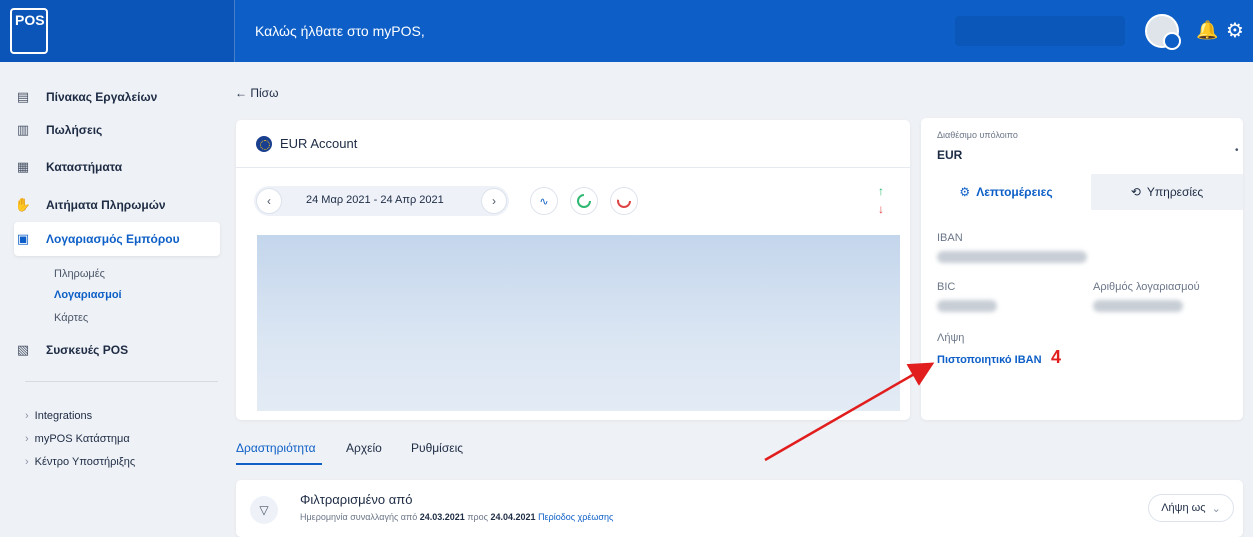 The width and height of the screenshot is (1253, 537). I want to click on tab-activity: Δραστηριότητα, so click(276, 448).